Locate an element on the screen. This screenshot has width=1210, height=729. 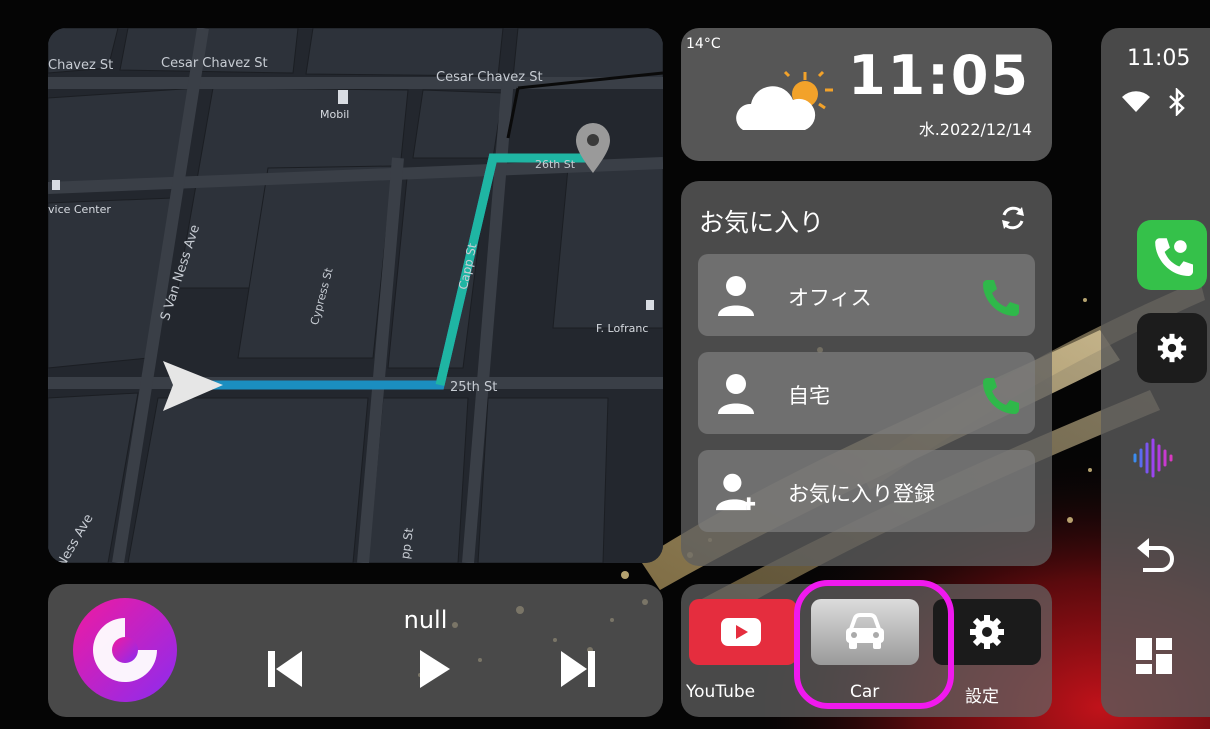
app-label: YouTube is located at coordinates (721, 692).